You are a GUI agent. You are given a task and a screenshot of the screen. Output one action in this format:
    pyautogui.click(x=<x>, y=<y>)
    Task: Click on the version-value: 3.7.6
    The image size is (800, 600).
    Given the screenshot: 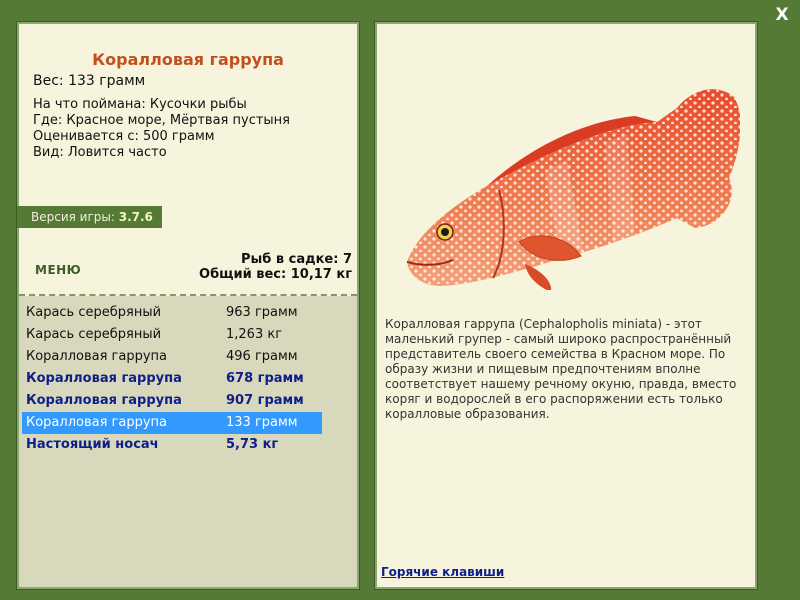 What is the action you would take?
    pyautogui.click(x=135, y=217)
    